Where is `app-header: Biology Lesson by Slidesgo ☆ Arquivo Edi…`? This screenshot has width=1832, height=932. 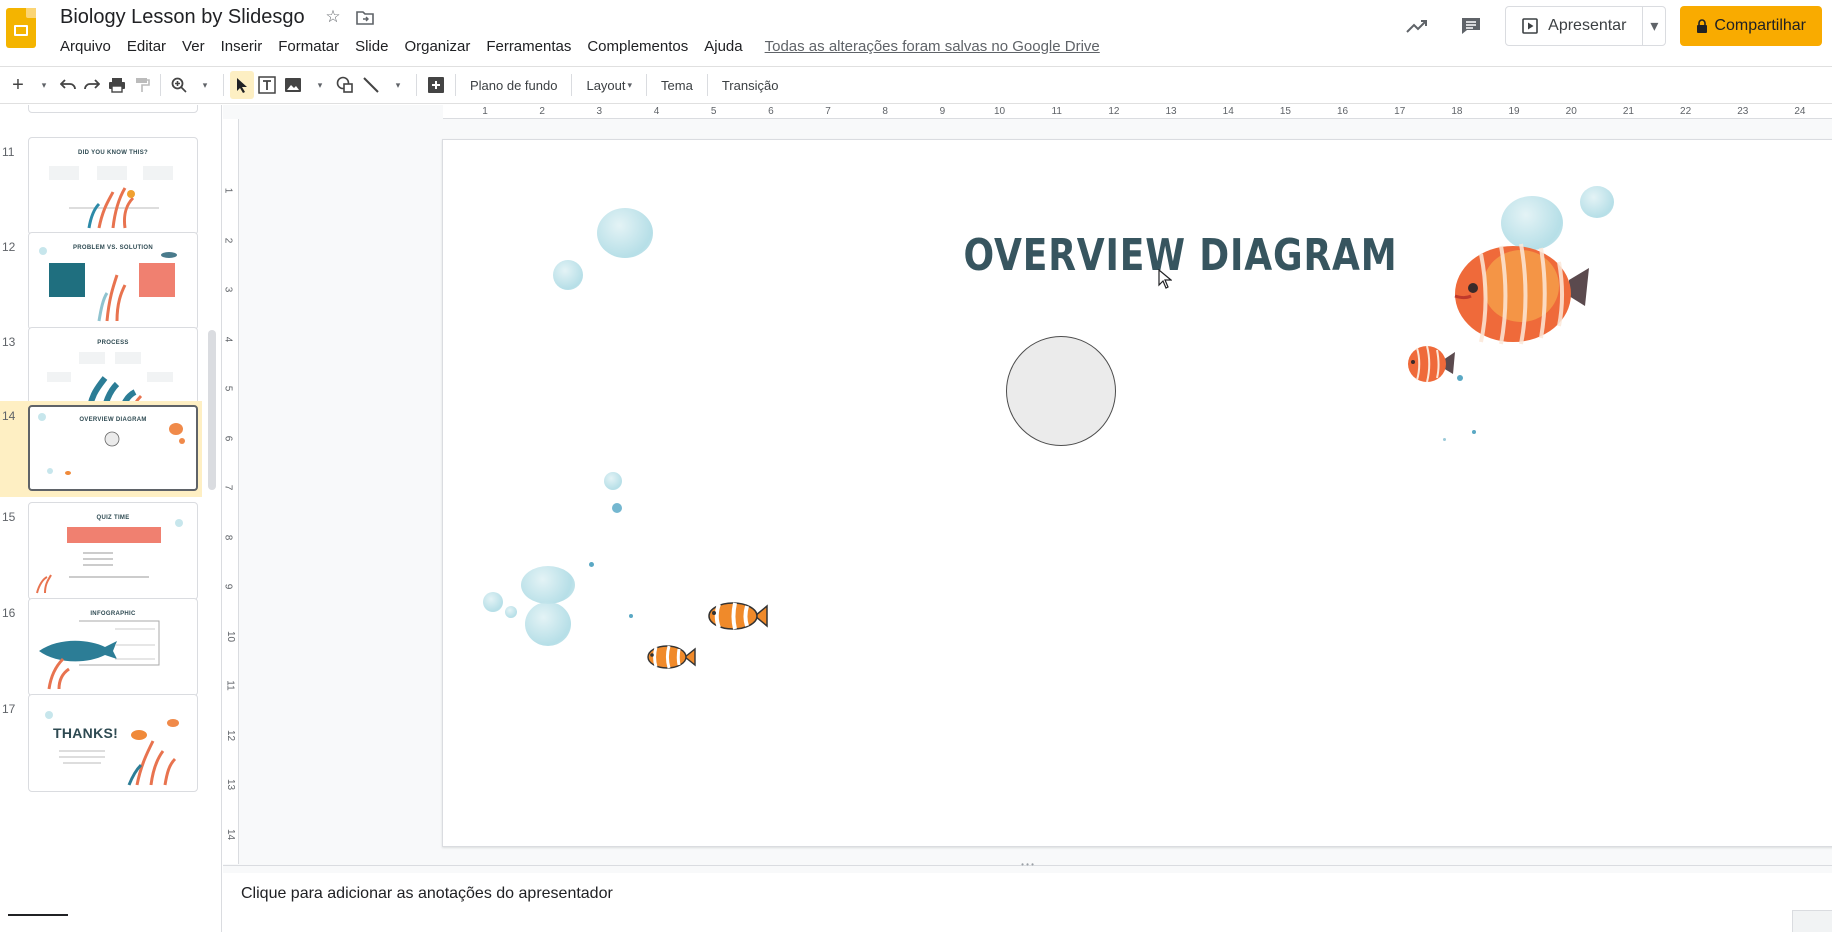 app-header: Biology Lesson by Slidesgo ☆ Arquivo Edi… is located at coordinates (916, 31).